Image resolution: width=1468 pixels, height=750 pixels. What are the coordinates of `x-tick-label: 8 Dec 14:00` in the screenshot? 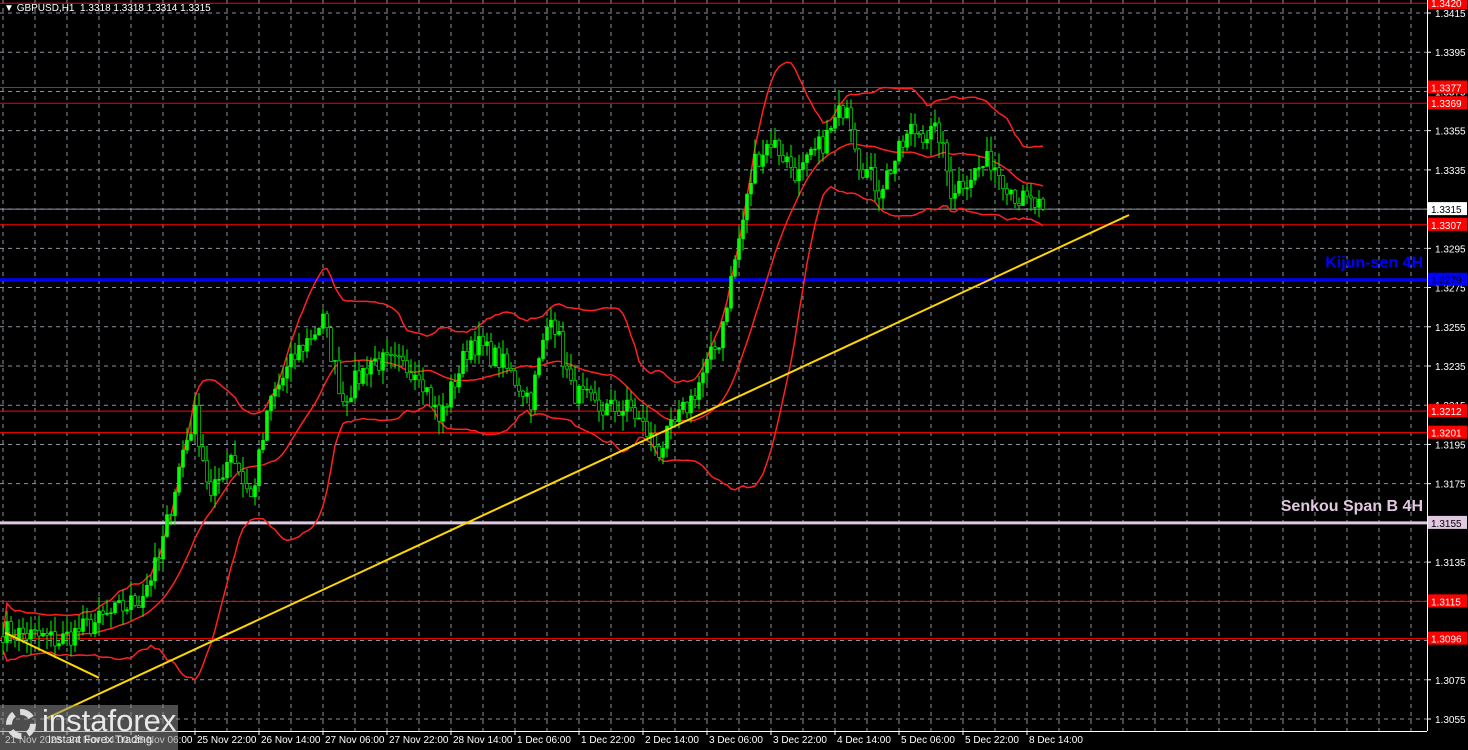 It's located at (1056, 740).